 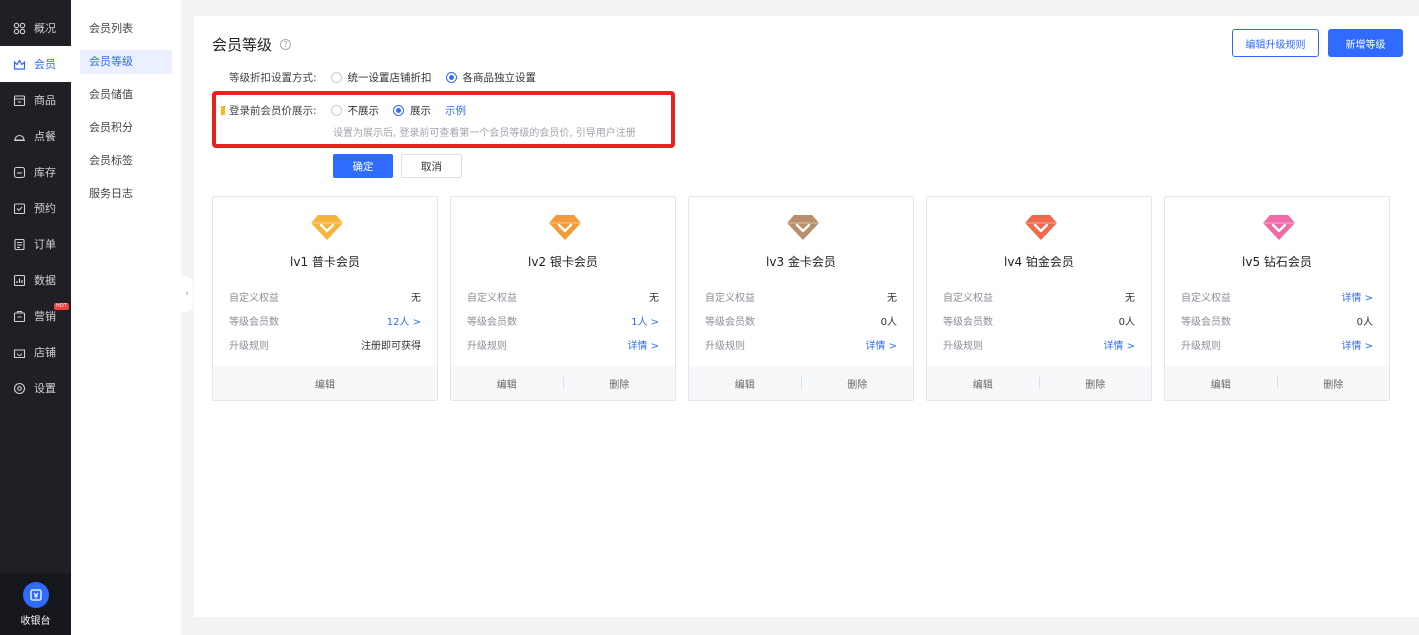 I want to click on order-icon, so click(x=19, y=244).